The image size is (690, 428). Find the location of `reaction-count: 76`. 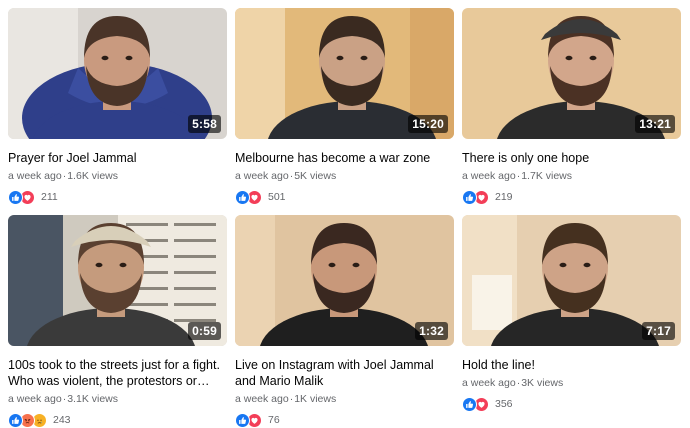

reaction-count: 76 is located at coordinates (274, 420).